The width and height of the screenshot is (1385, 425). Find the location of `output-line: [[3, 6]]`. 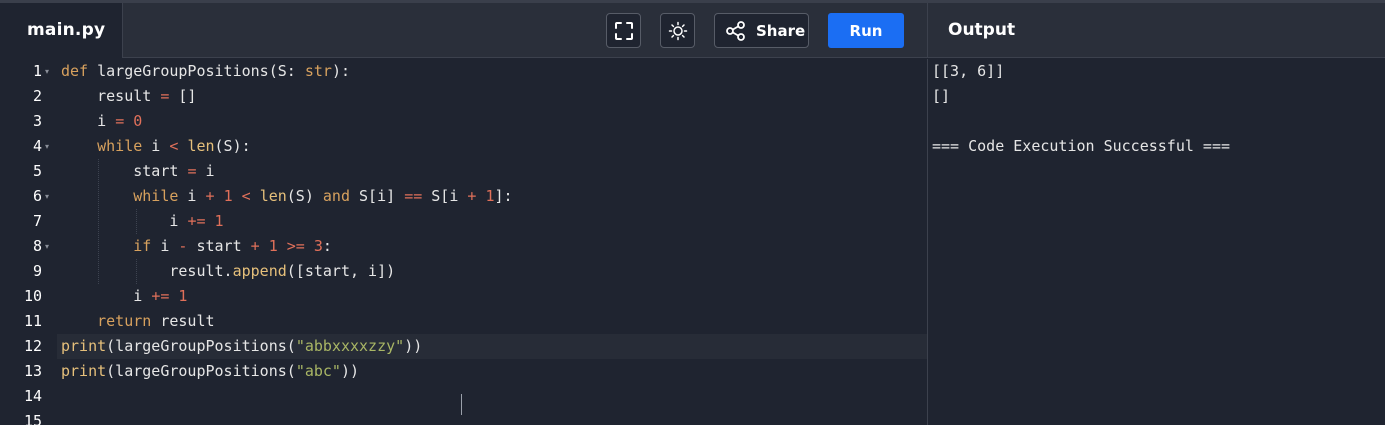

output-line: [[3, 6]] is located at coordinates (968, 71).